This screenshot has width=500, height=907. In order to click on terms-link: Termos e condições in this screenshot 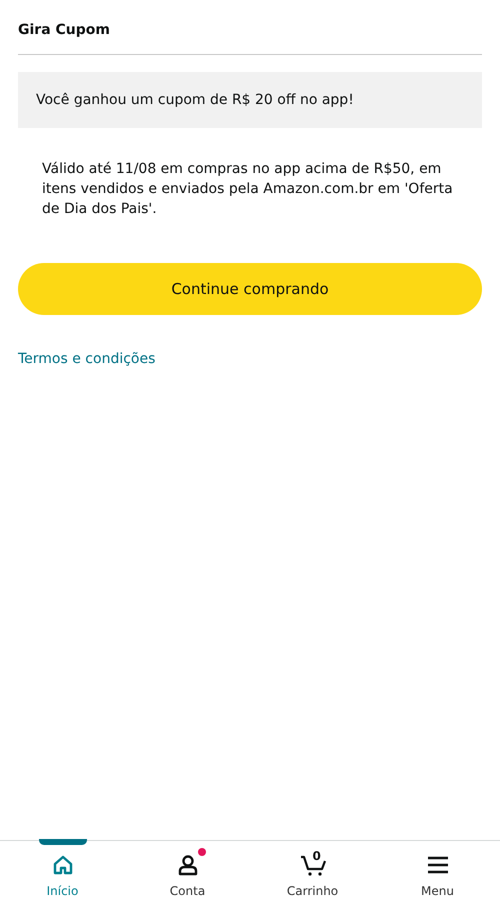, I will do `click(87, 359)`.